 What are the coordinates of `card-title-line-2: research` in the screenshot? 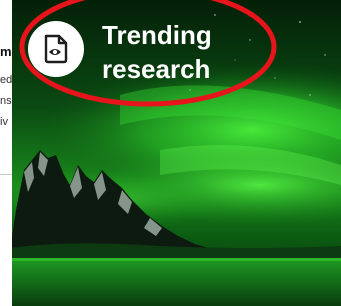 It's located at (156, 69).